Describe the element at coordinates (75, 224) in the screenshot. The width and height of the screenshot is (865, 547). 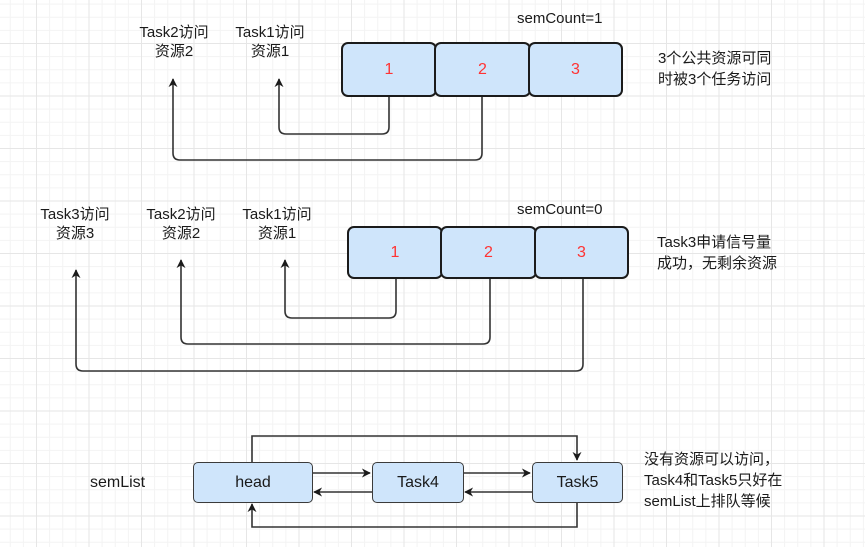
I see `task-label: Task3访问 资源3` at that location.